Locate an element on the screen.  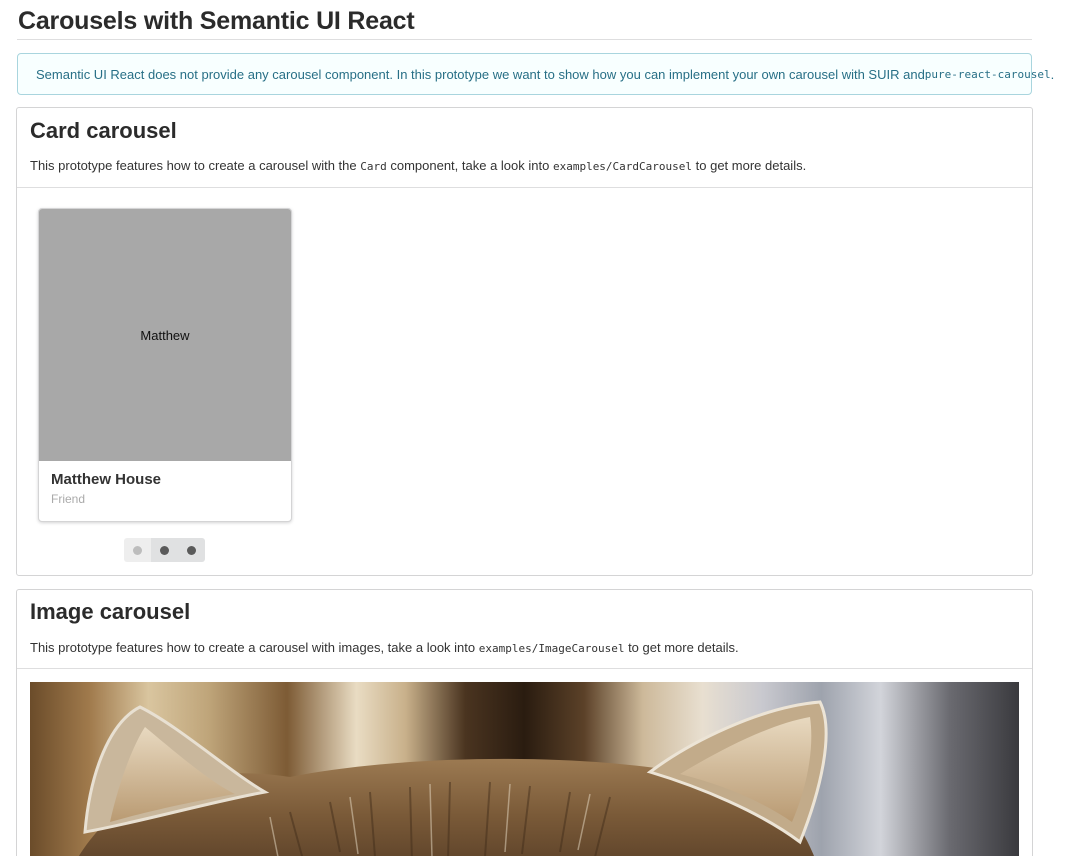
card-image-text: Matthew is located at coordinates (165, 335).